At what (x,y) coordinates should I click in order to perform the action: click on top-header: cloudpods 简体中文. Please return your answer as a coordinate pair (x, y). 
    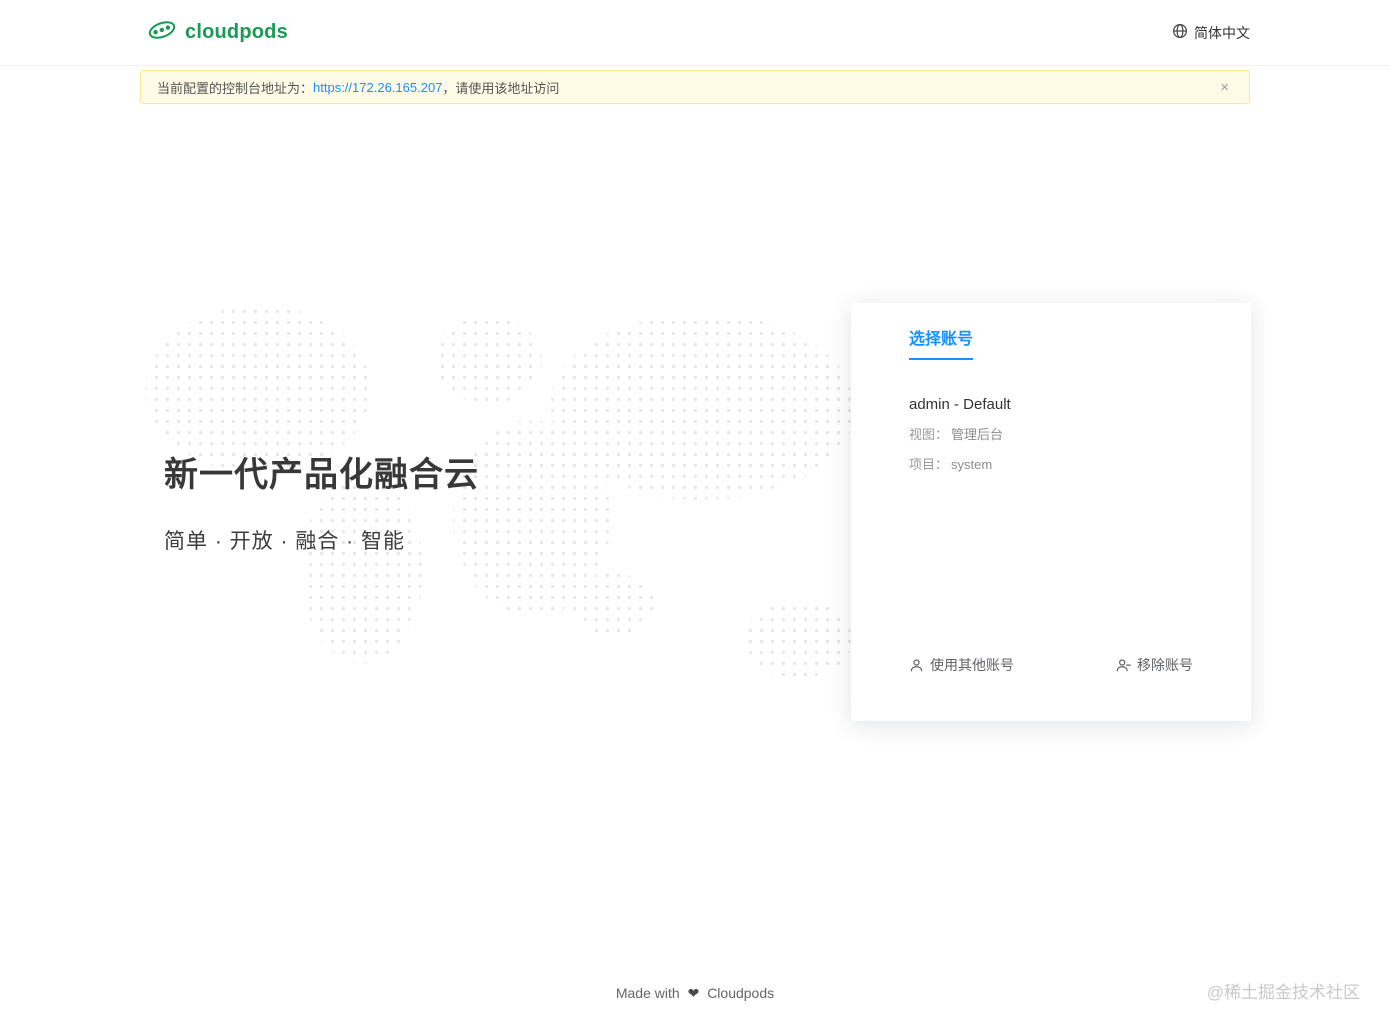
    Looking at the image, I should click on (695, 33).